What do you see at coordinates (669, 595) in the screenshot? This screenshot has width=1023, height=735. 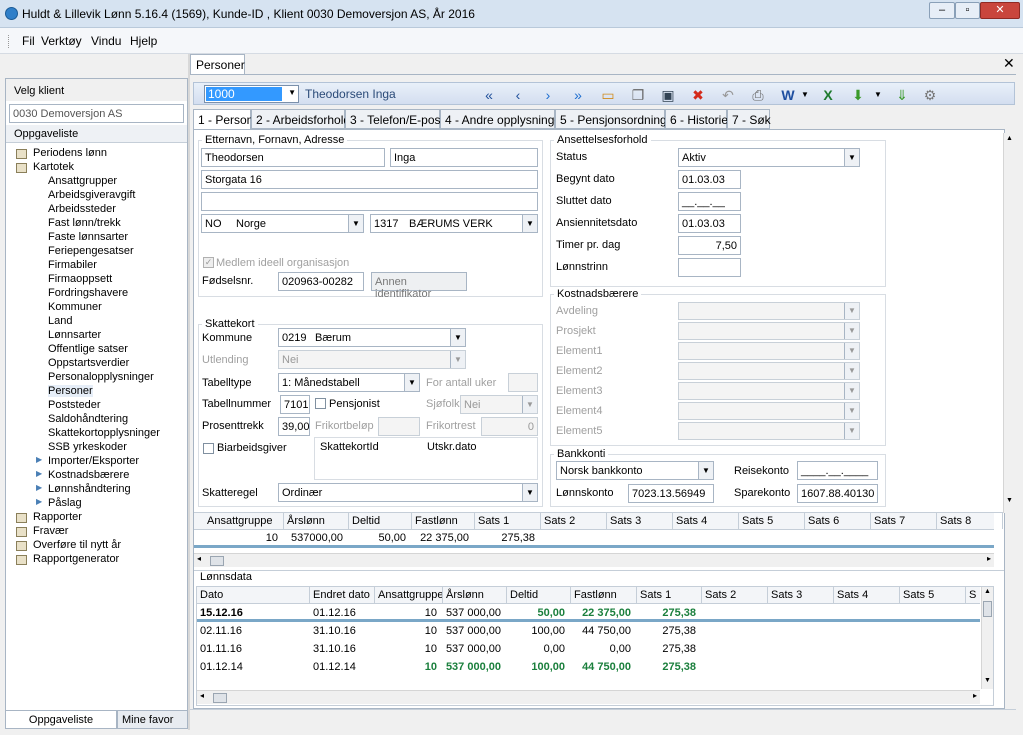 I see `history-col-header: Sats 1` at bounding box center [669, 595].